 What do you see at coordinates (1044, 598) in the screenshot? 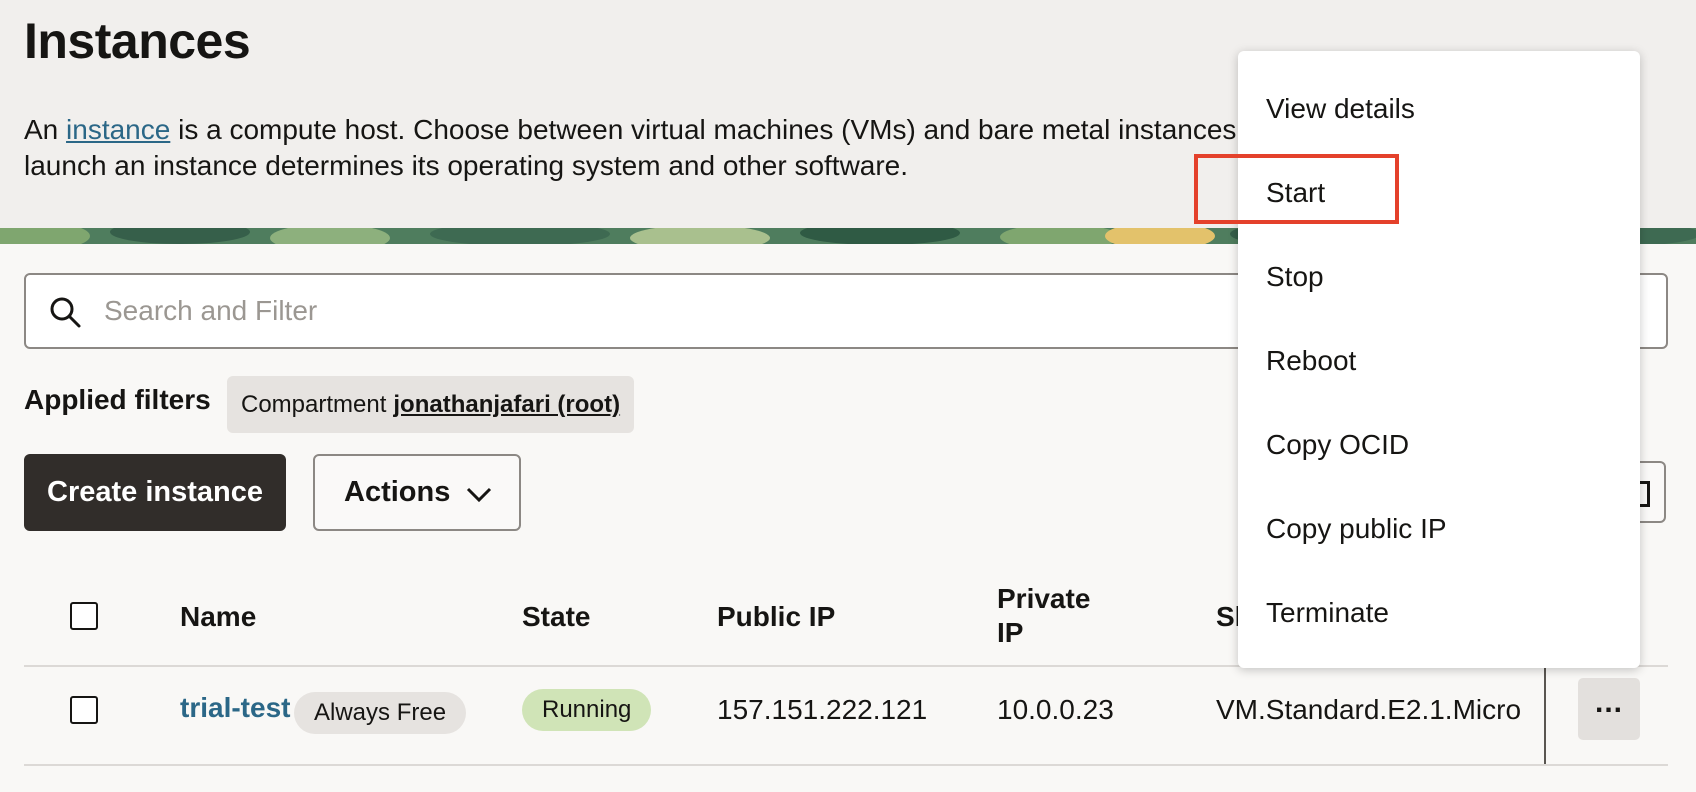
I see `private-ip-header-line1: Private` at bounding box center [1044, 598].